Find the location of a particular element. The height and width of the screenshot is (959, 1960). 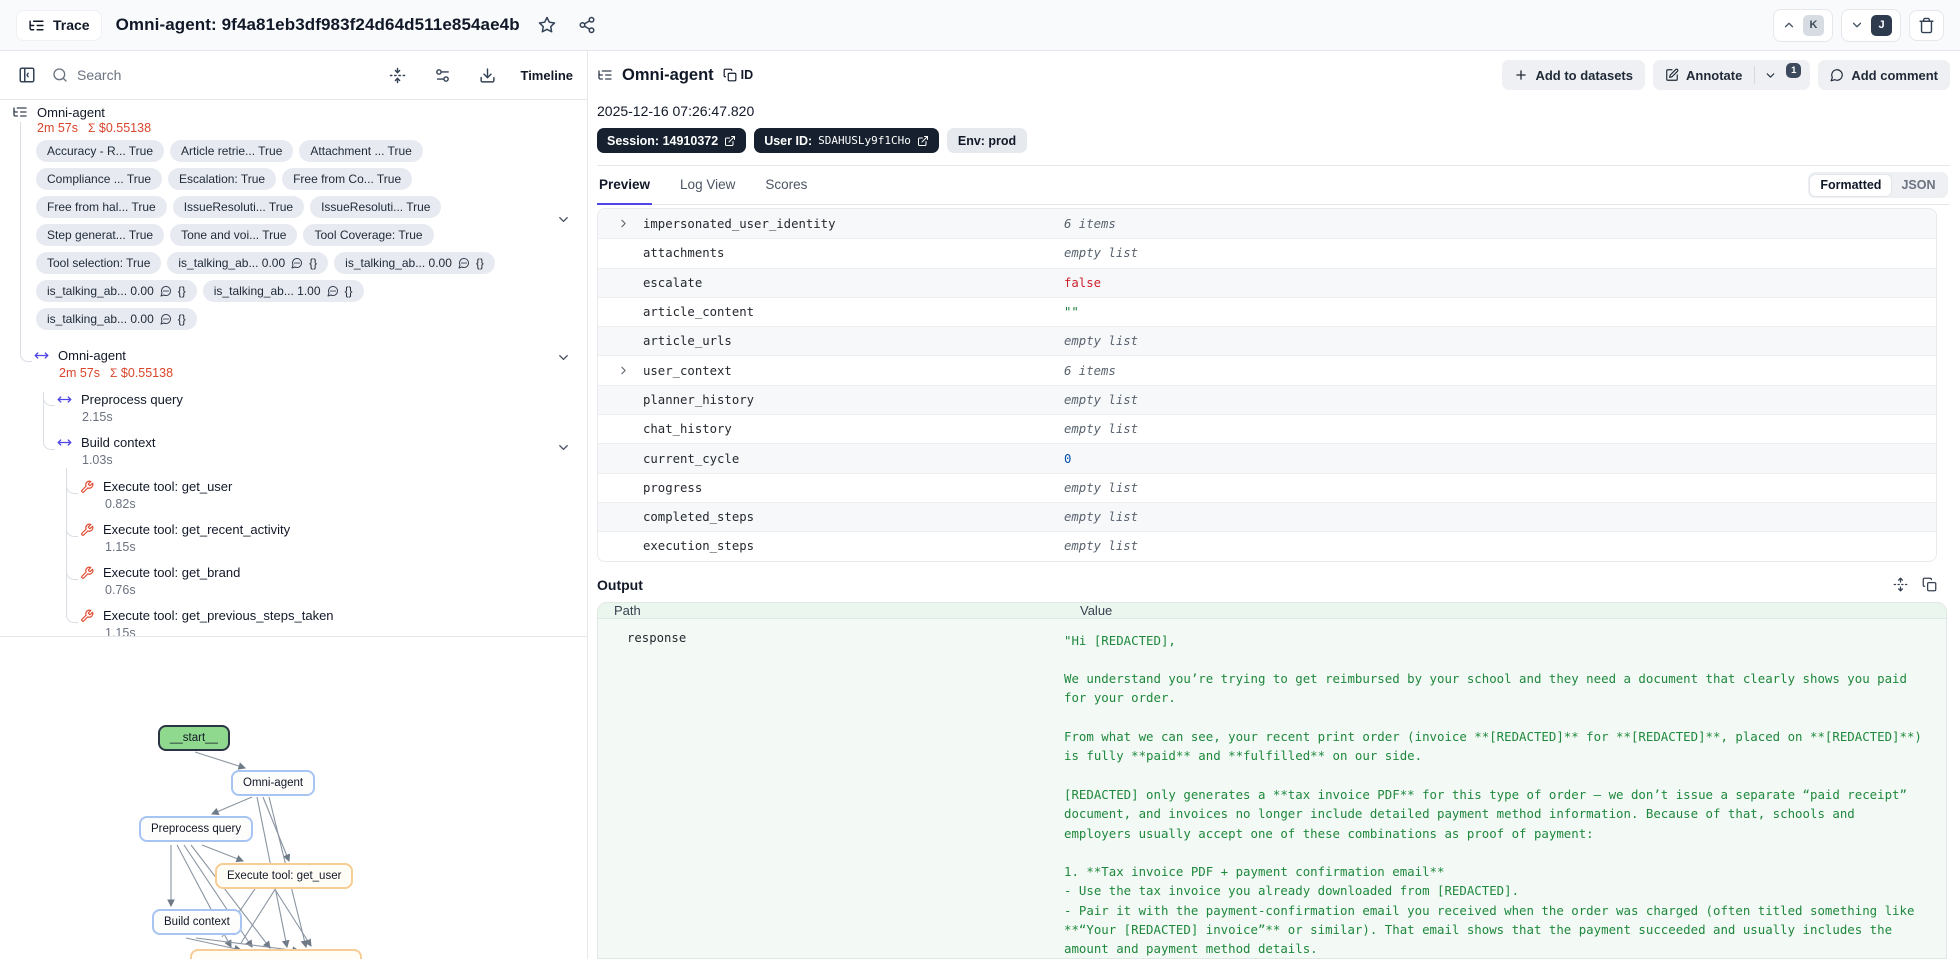

next-trace-button: J is located at coordinates (1871, 25).